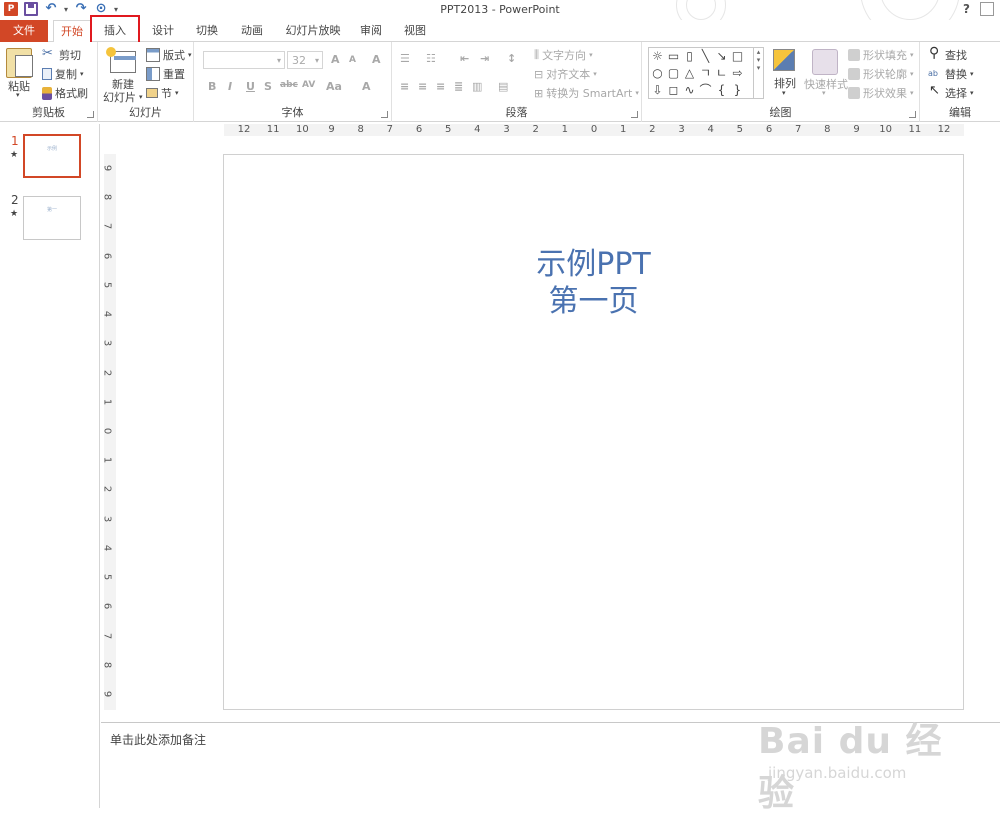 Image resolution: width=1000 pixels, height=816 pixels. Describe the element at coordinates (951, 74) in the screenshot. I see `replace-button: 替换 ▾` at that location.